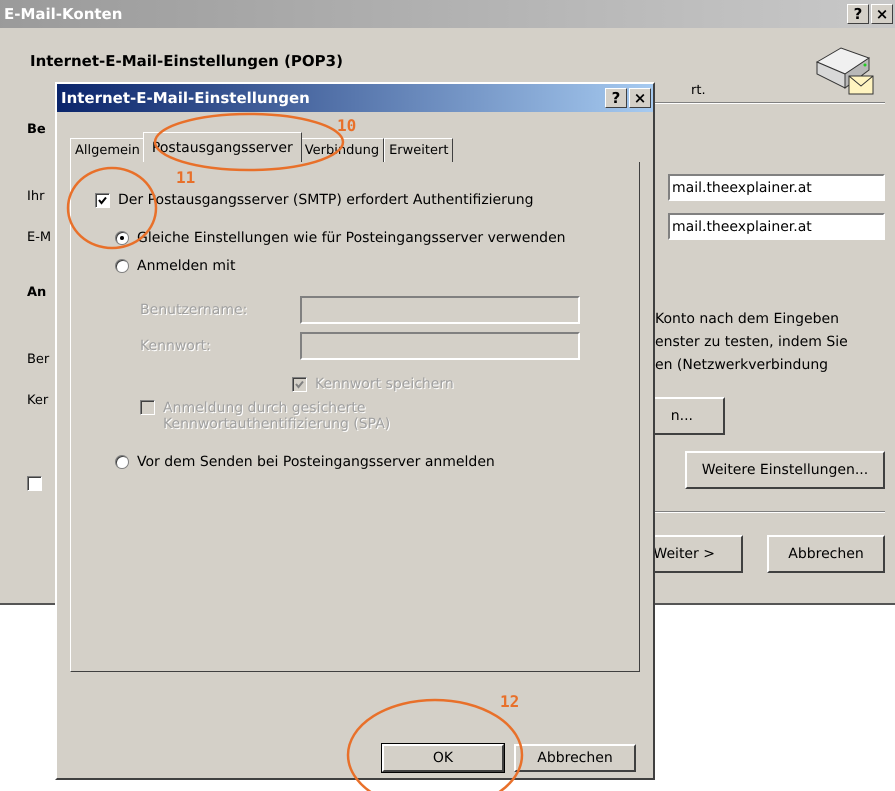 This screenshot has height=791, width=895. Describe the element at coordinates (443, 758) in the screenshot. I see `dialog-button: OK` at that location.